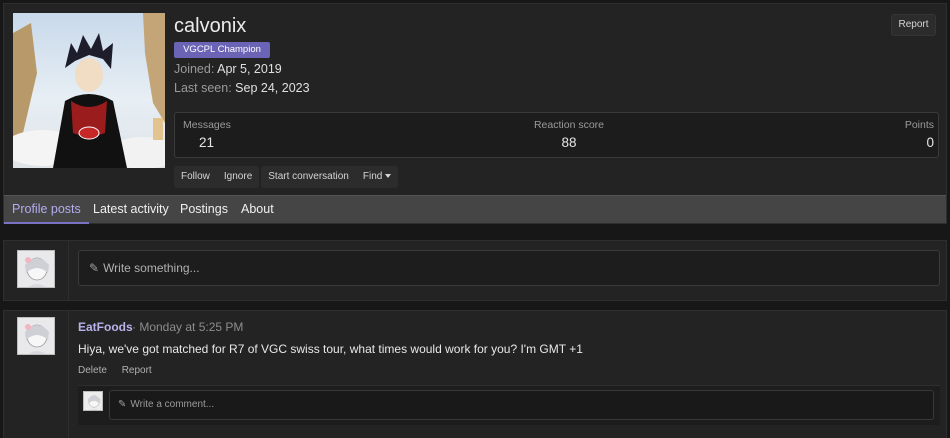 This screenshot has height=438, width=950. I want to click on last-seen-value: Sep 24, 2023, so click(272, 88).